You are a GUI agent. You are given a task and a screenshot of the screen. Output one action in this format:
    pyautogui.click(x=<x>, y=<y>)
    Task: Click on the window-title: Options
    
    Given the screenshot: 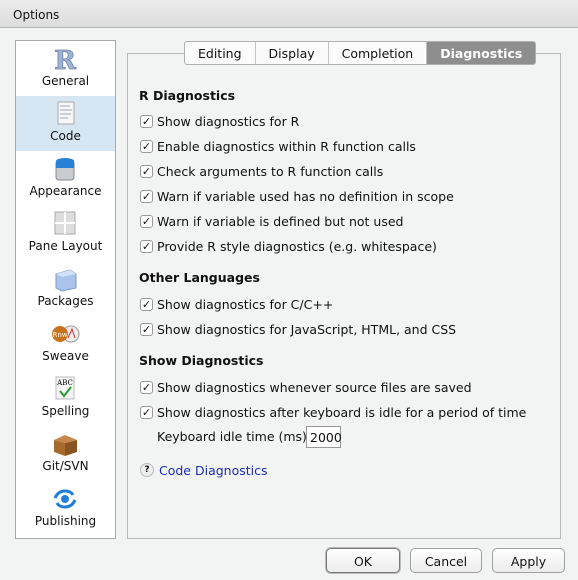 What is the action you would take?
    pyautogui.click(x=289, y=14)
    